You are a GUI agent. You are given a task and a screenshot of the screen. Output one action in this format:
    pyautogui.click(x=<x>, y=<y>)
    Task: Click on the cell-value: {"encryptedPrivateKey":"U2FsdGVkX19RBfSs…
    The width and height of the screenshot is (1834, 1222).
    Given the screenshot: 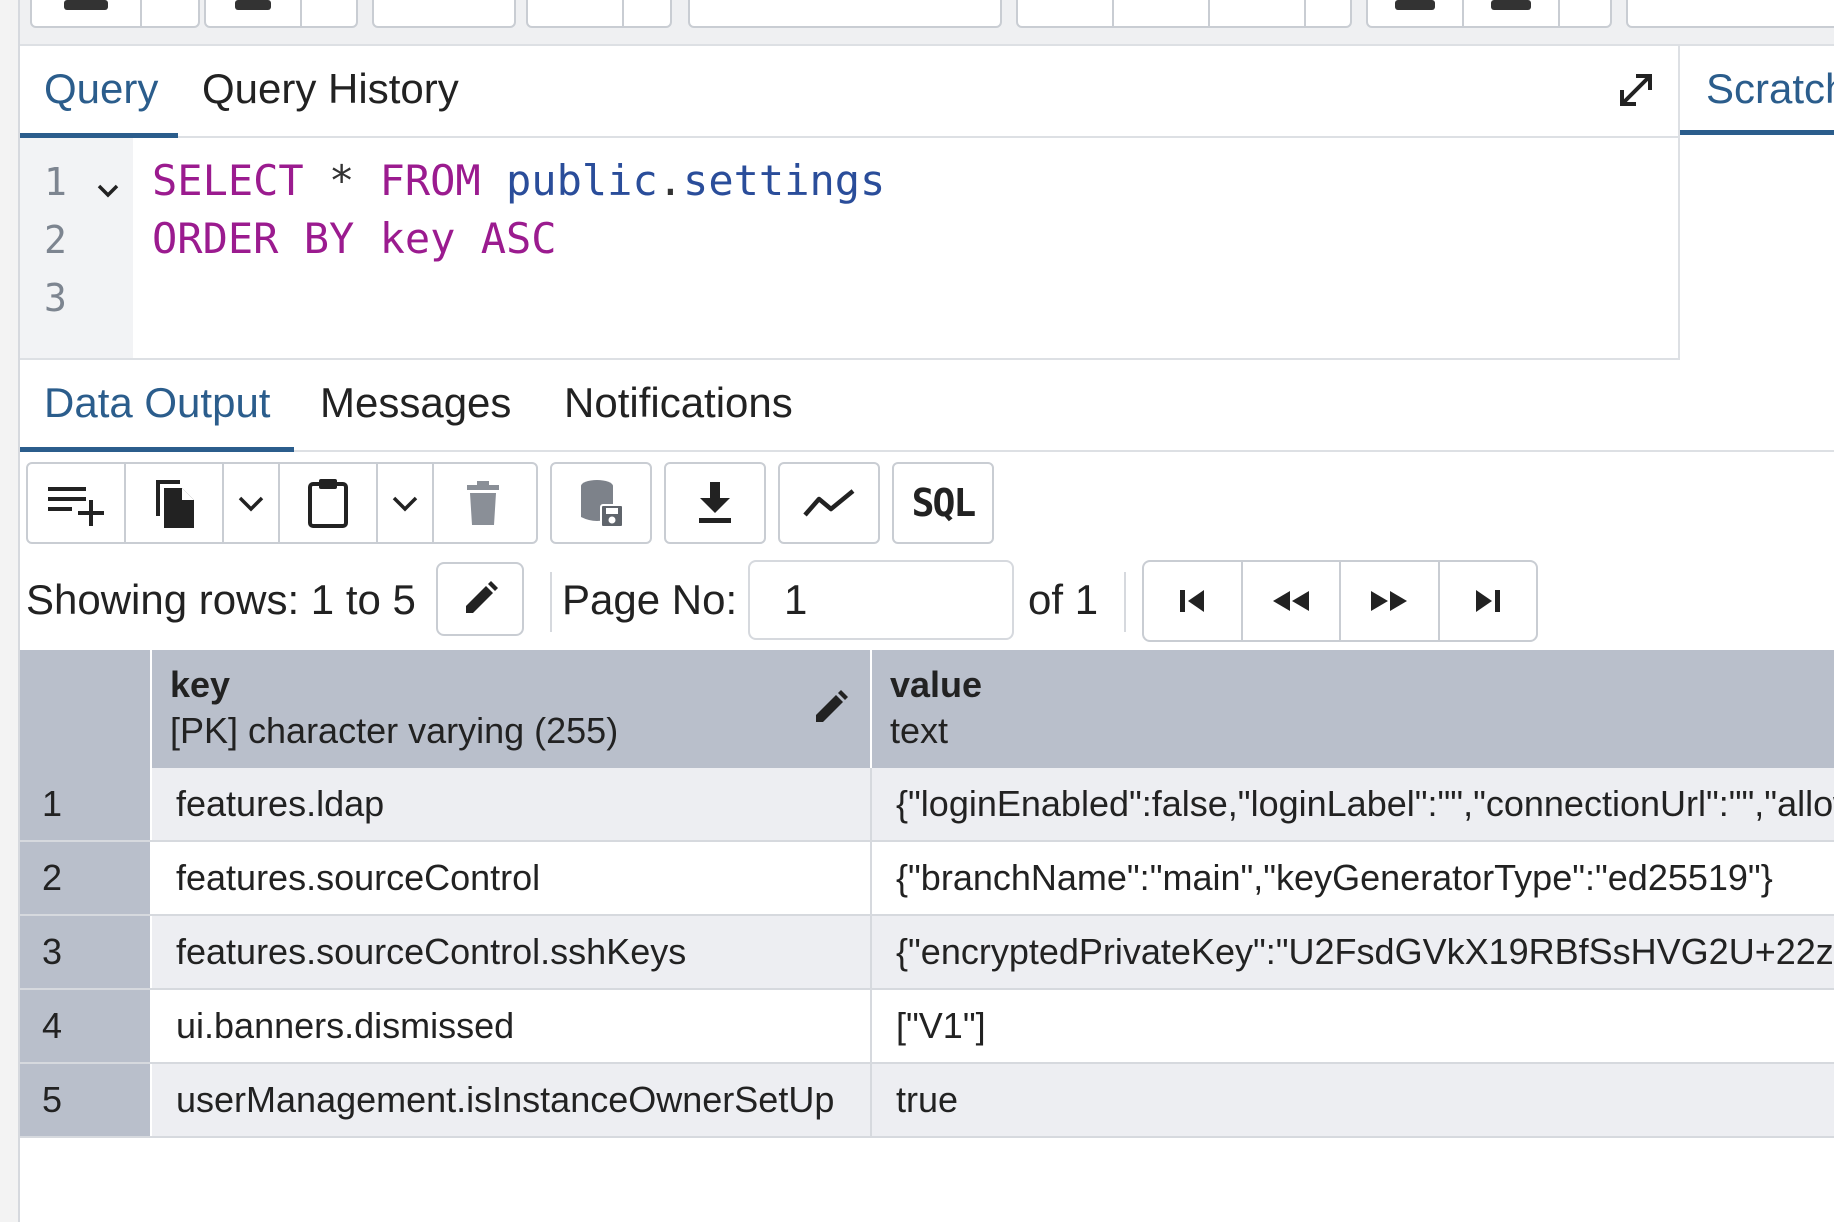 What is the action you would take?
    pyautogui.click(x=1353, y=952)
    